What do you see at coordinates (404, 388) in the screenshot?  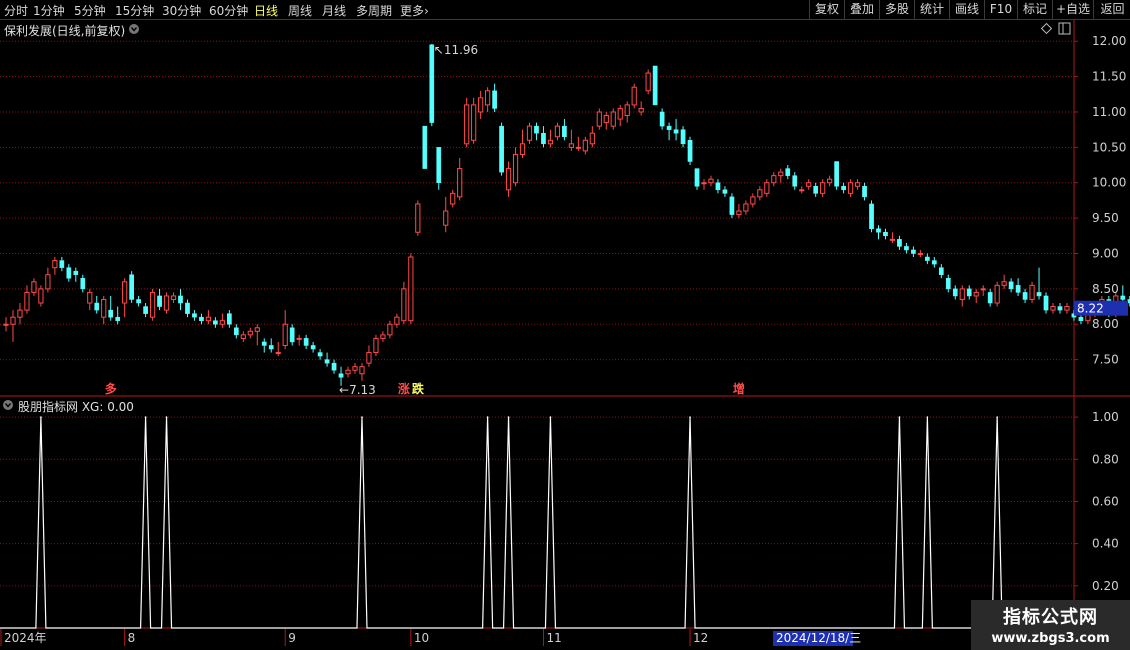 I see `signal-marker-zhang: 涨` at bounding box center [404, 388].